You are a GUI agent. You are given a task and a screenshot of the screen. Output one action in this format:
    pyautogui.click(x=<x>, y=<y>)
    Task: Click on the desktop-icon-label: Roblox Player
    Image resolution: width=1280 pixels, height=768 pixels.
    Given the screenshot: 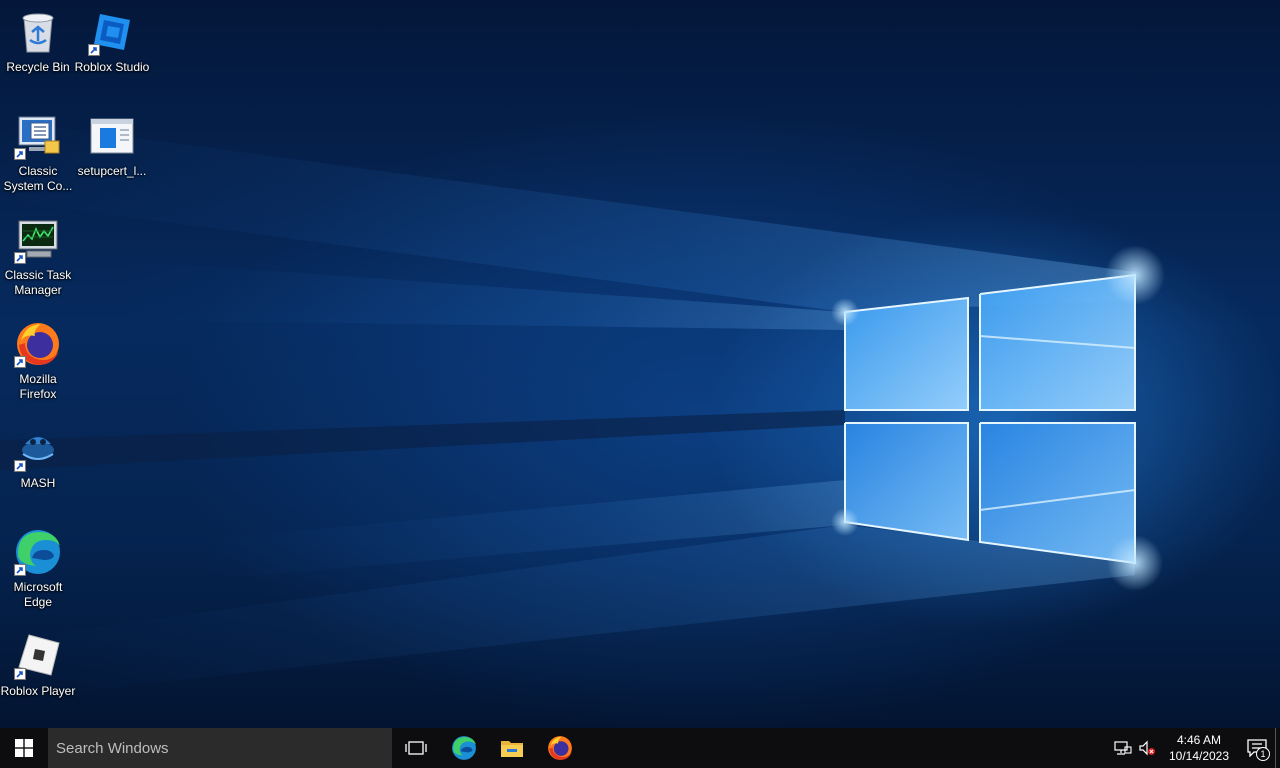 What is the action you would take?
    pyautogui.click(x=38, y=691)
    